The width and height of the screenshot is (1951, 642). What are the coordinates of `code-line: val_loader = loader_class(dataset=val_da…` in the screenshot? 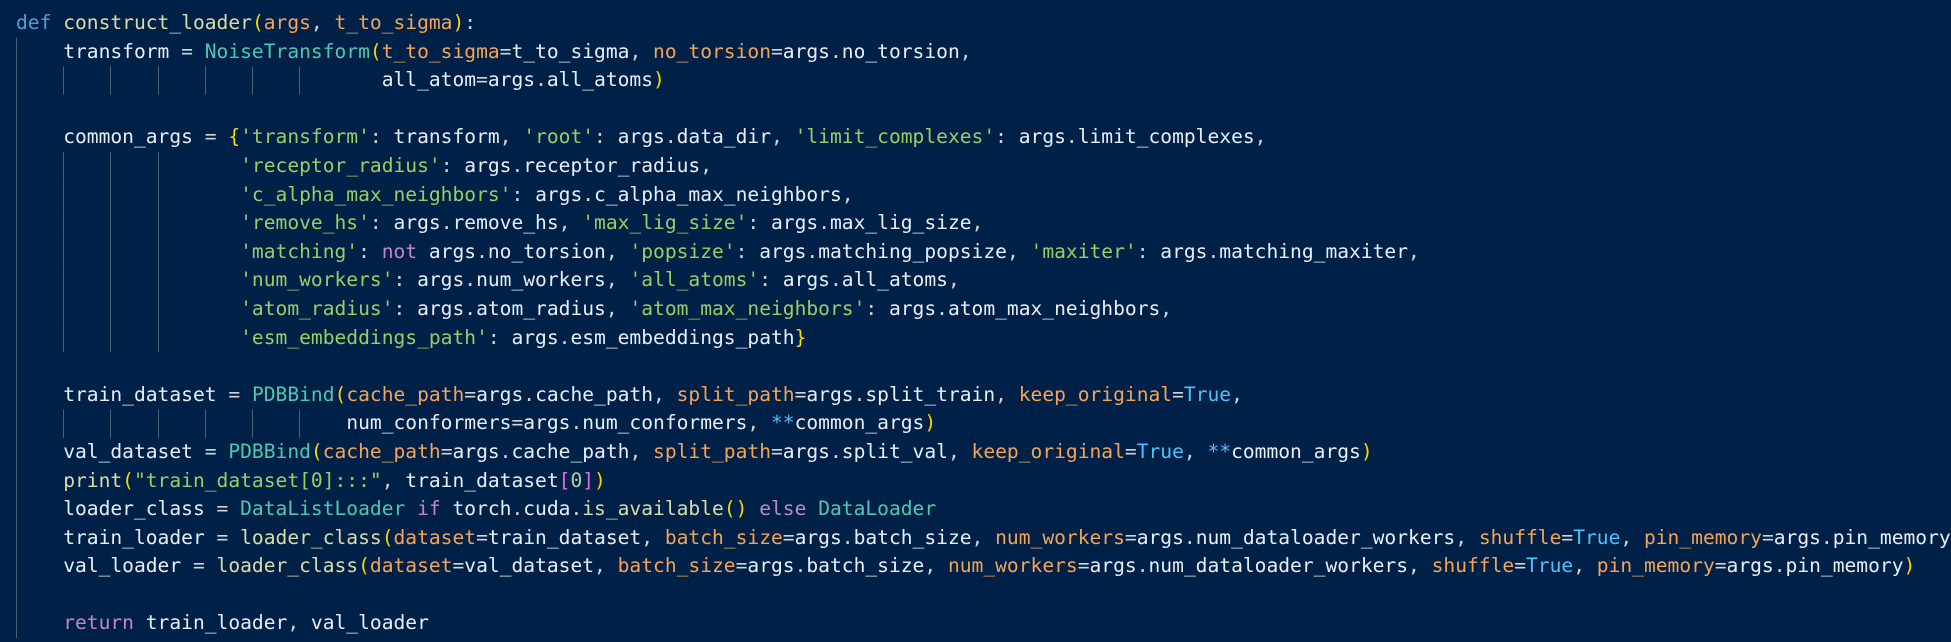 It's located at (983, 566).